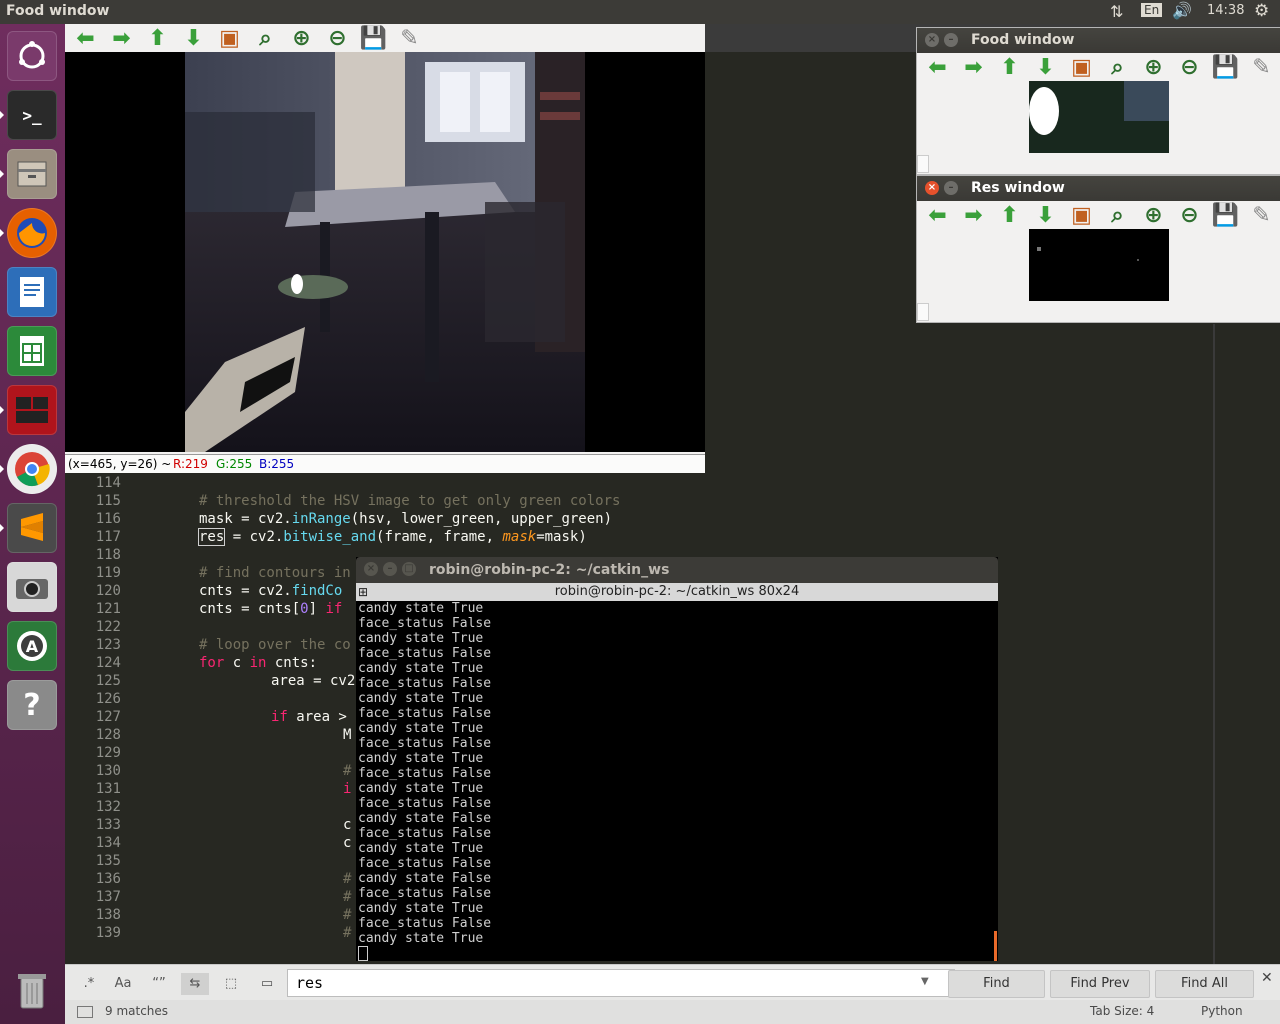 This screenshot has height=1024, width=1280. What do you see at coordinates (1098, 101) in the screenshot?
I see `food-window: × – Food window ⬅ ➡ ⬆ ⬇ ▣ ⌕ ⊕ ⊖ 💾 ✎` at bounding box center [1098, 101].